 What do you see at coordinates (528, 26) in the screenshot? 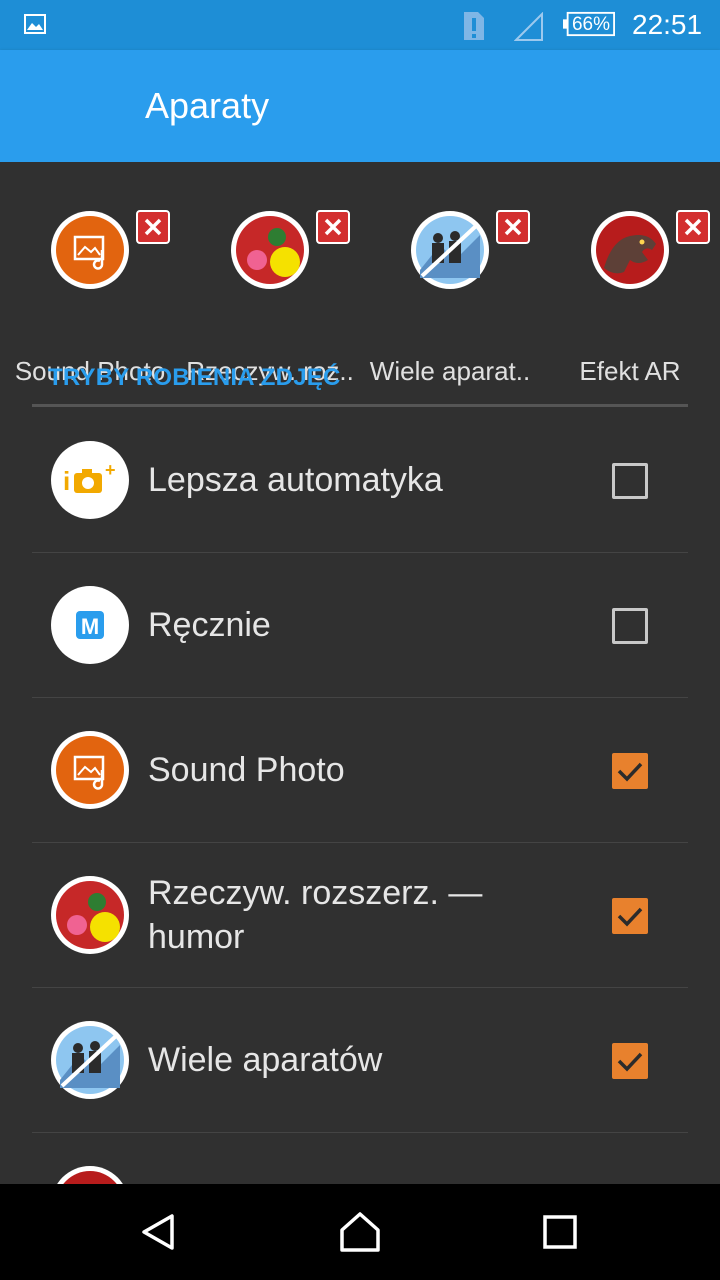
I see `signal-icon` at bounding box center [528, 26].